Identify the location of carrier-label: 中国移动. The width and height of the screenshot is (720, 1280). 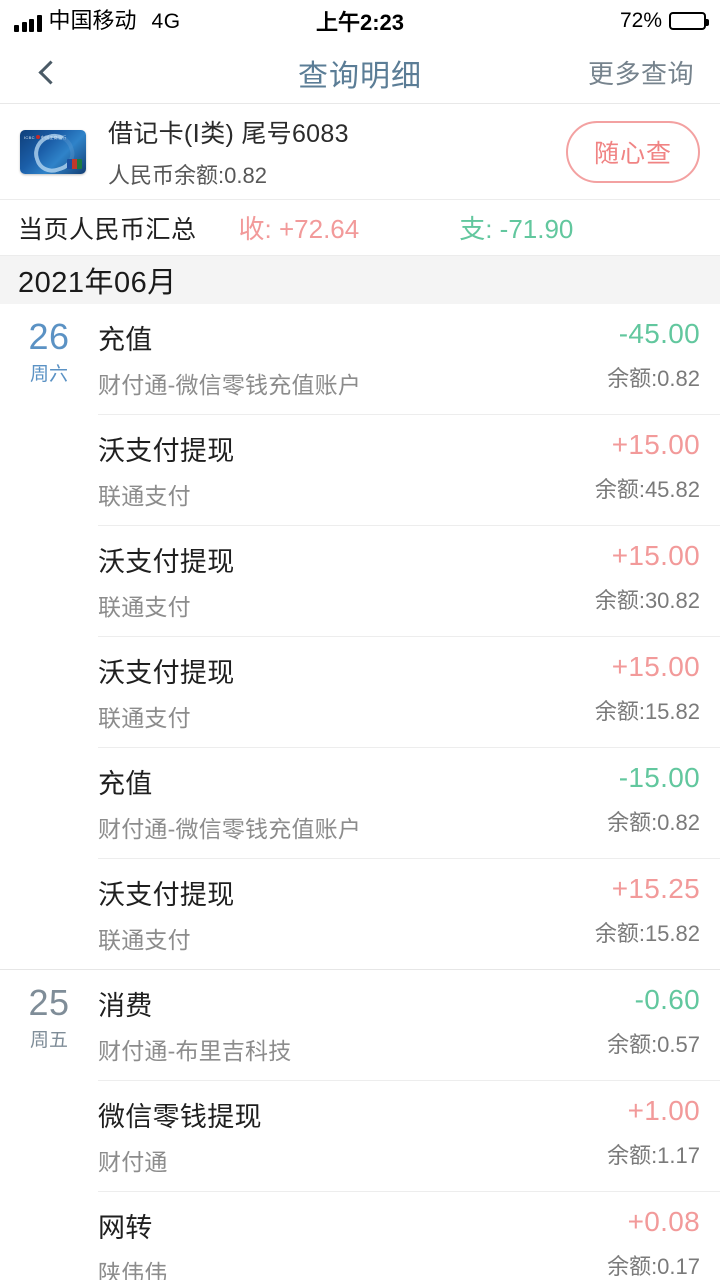
(92, 20).